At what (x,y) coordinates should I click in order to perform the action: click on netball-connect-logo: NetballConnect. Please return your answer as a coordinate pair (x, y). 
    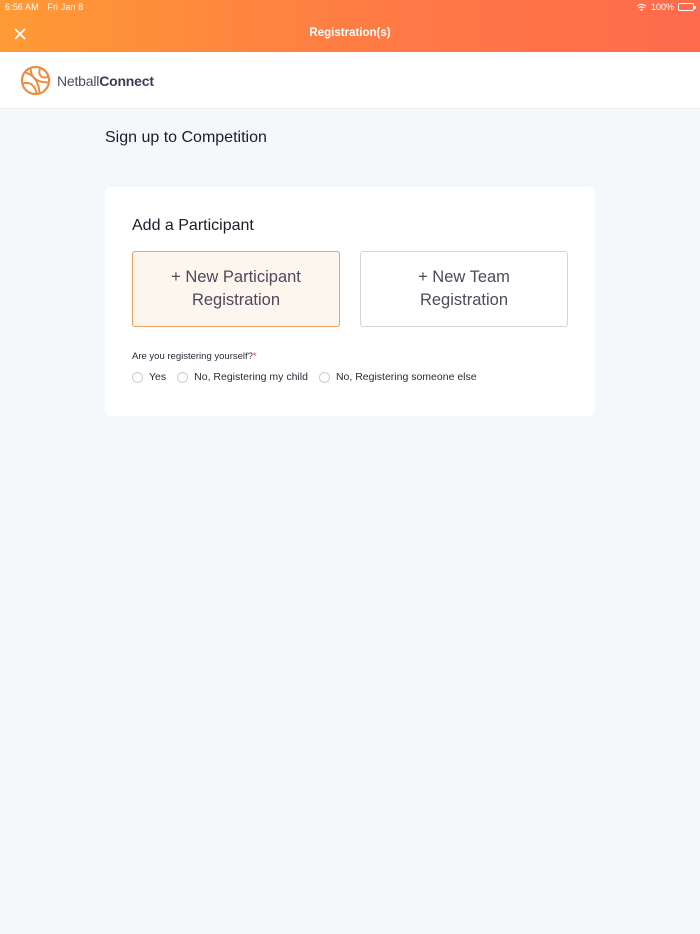
    Looking at the image, I should click on (87, 80).